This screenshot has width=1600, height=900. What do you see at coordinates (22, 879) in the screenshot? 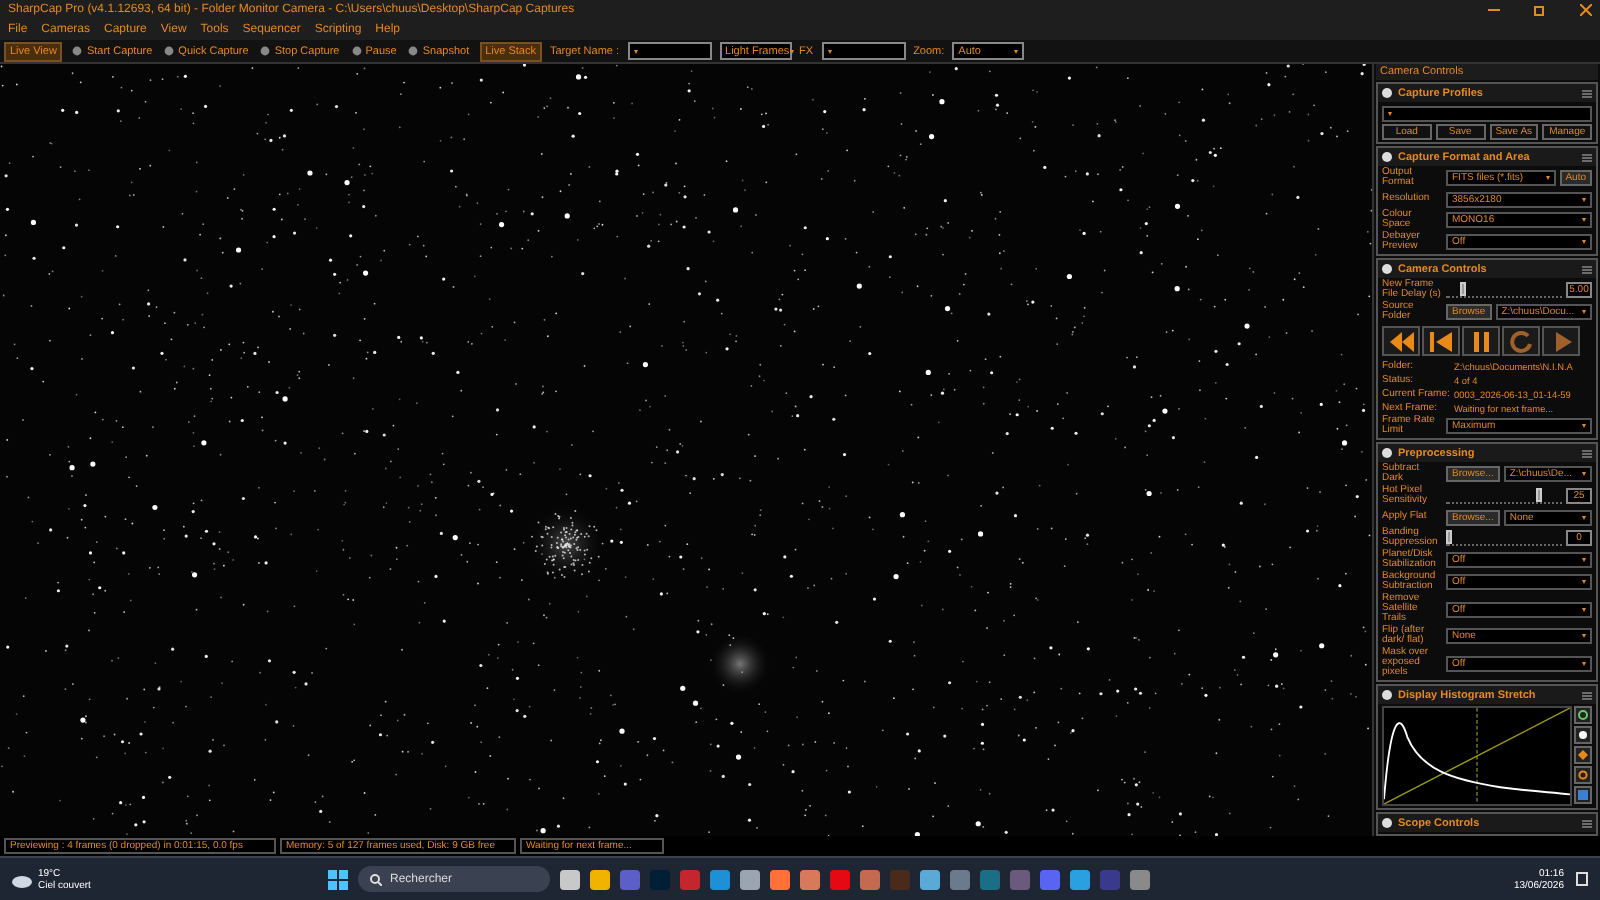
I see `cloud-icon` at bounding box center [22, 879].